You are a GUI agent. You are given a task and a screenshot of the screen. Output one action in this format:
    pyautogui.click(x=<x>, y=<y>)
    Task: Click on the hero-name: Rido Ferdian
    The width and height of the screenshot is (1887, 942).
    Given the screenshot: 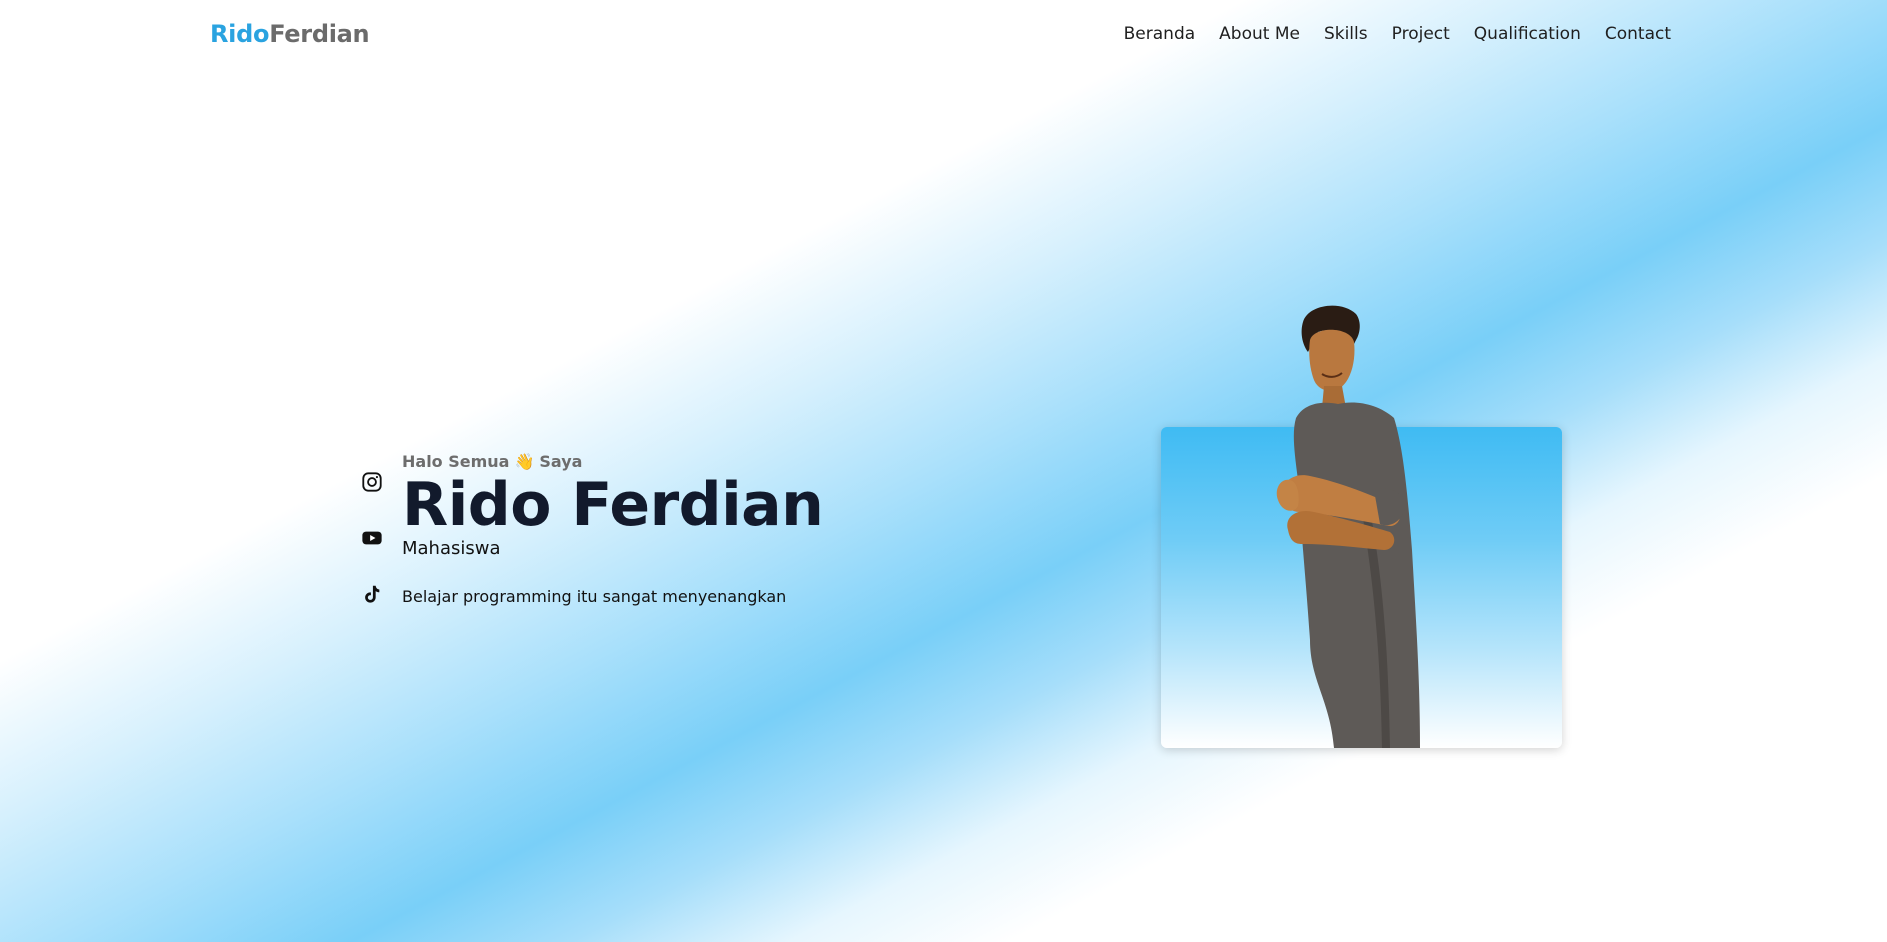 What is the action you would take?
    pyautogui.click(x=613, y=505)
    